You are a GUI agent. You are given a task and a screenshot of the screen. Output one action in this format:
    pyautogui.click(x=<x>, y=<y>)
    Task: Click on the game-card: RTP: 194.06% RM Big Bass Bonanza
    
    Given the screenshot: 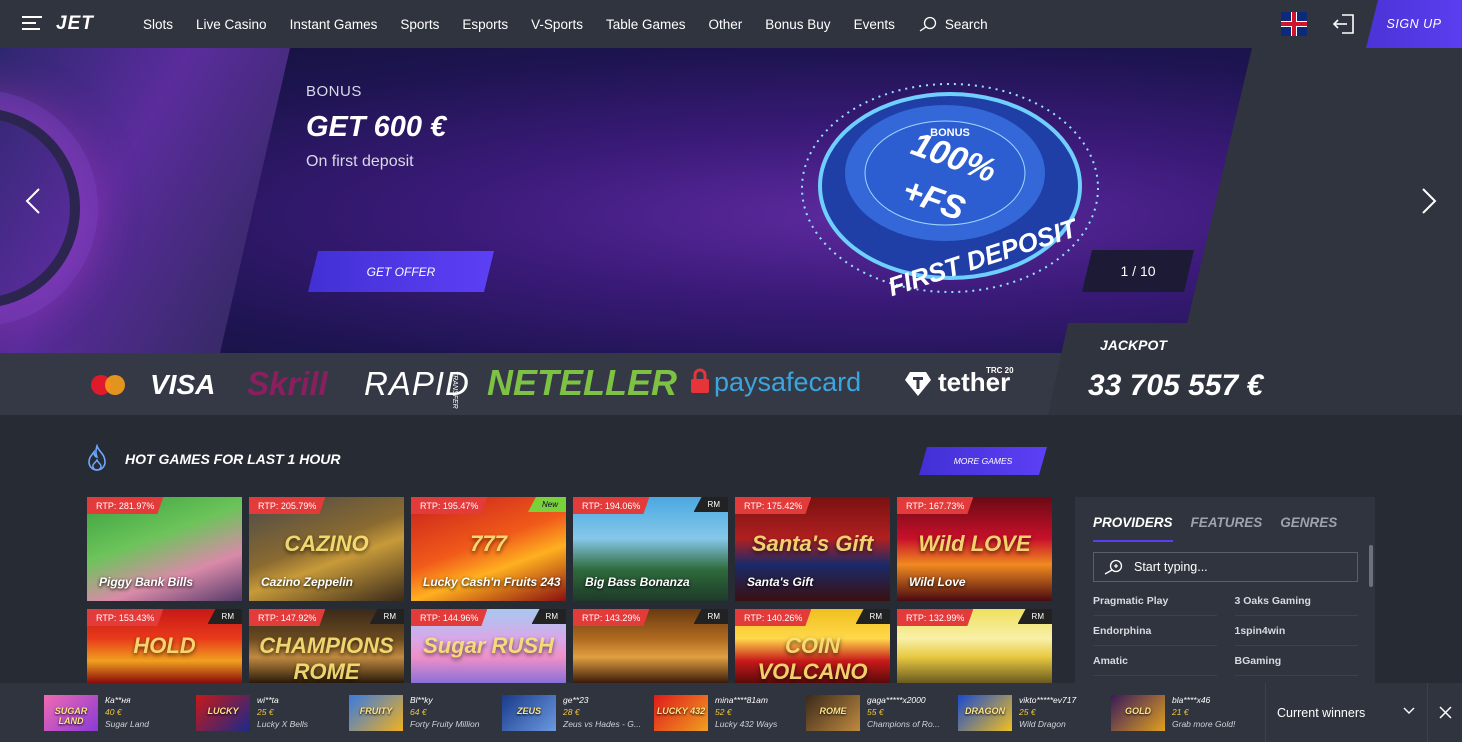 What is the action you would take?
    pyautogui.click(x=650, y=549)
    